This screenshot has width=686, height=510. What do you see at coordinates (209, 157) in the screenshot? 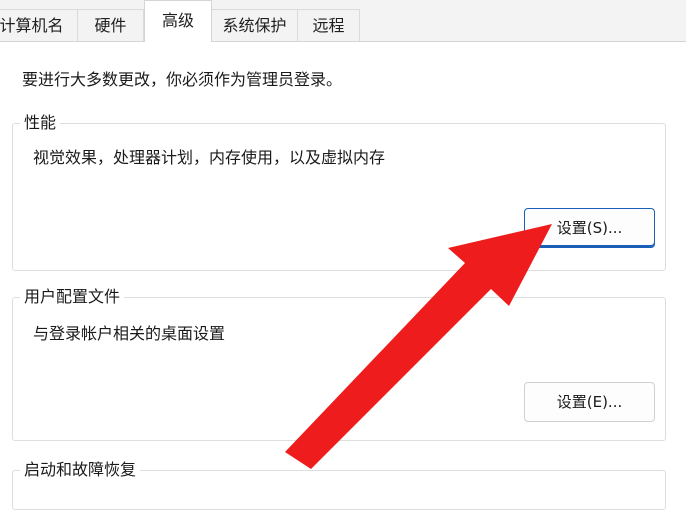
I see `performance-description: 视觉效果，处理器计划，内存使用，以及虚拟内存` at bounding box center [209, 157].